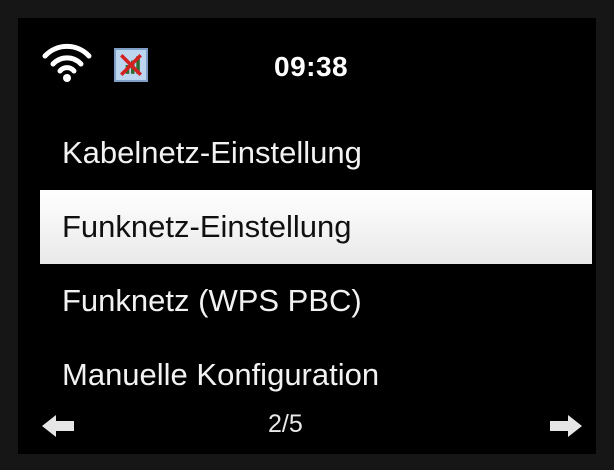 This screenshot has height=470, width=614. Describe the element at coordinates (307, 153) in the screenshot. I see `menu-item-kabelnetz: Kabelnetz-Einstellung` at that location.